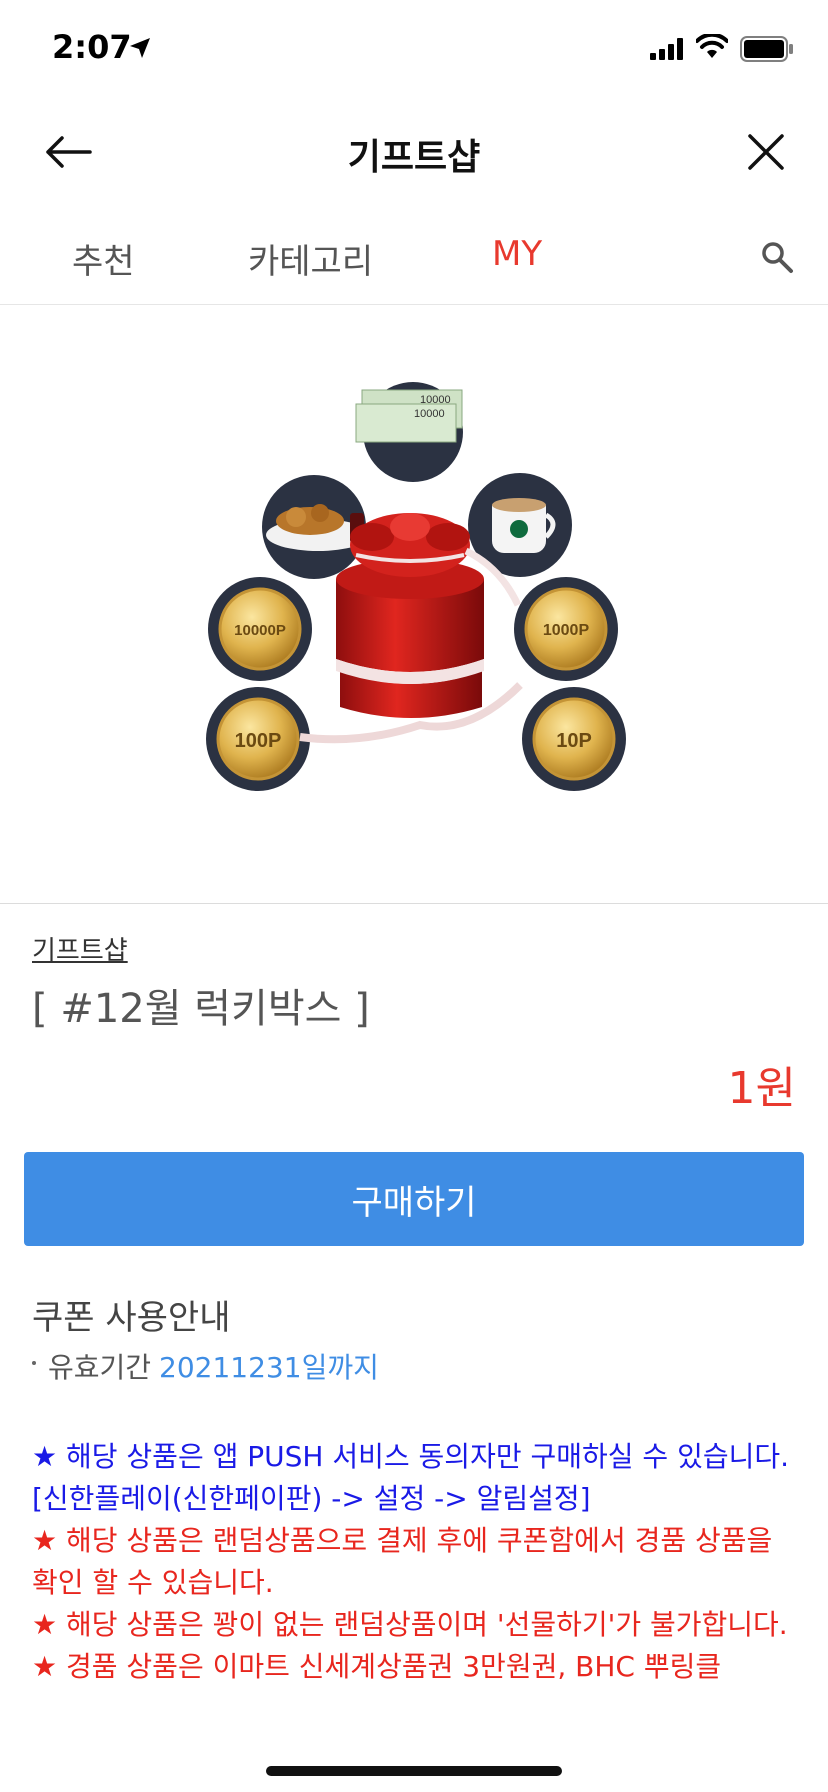 The image size is (828, 1792). I want to click on tab-my: MY, so click(517, 254).